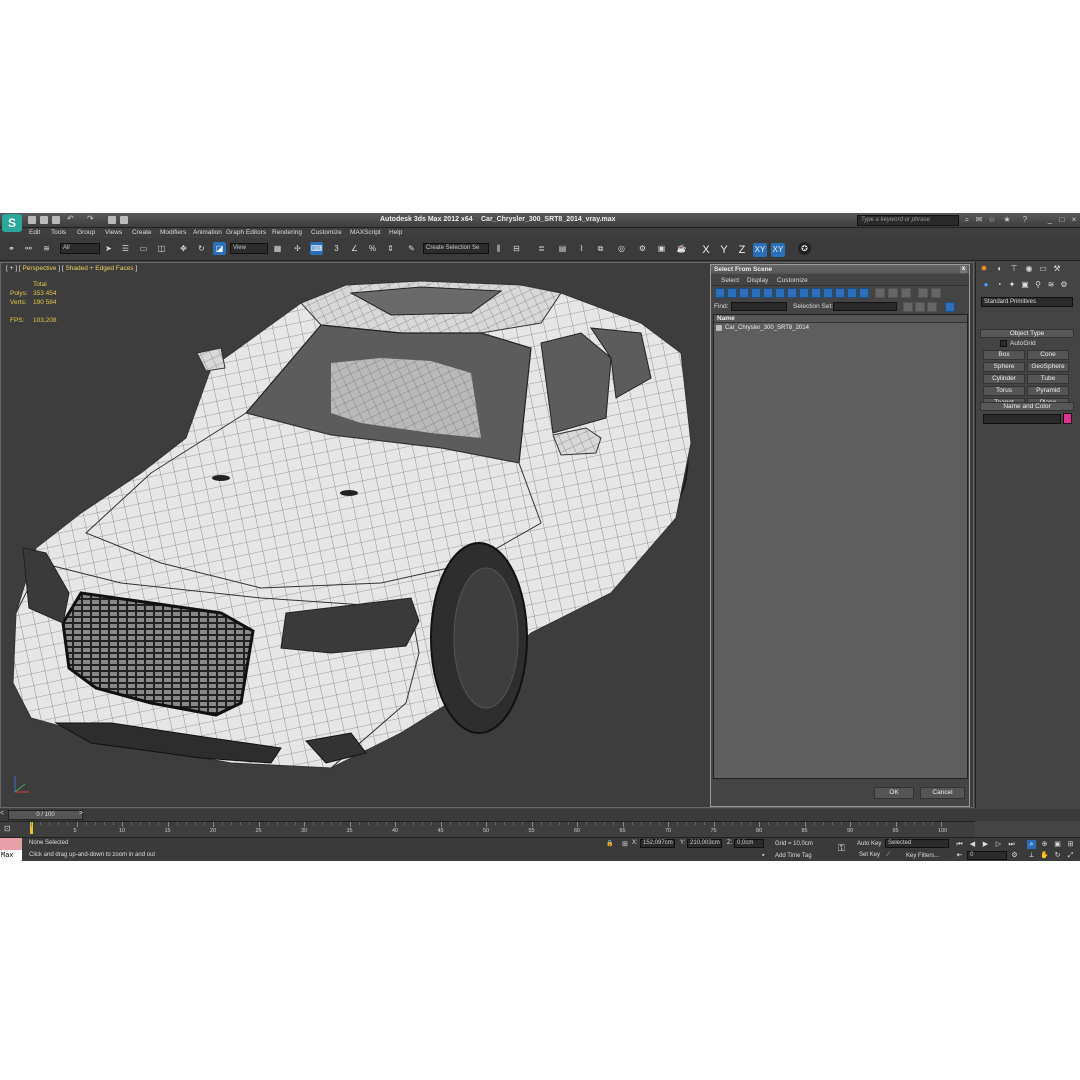 This screenshot has width=1080, height=1080. I want to click on motion-tab-icon: ◉, so click(1029, 269).